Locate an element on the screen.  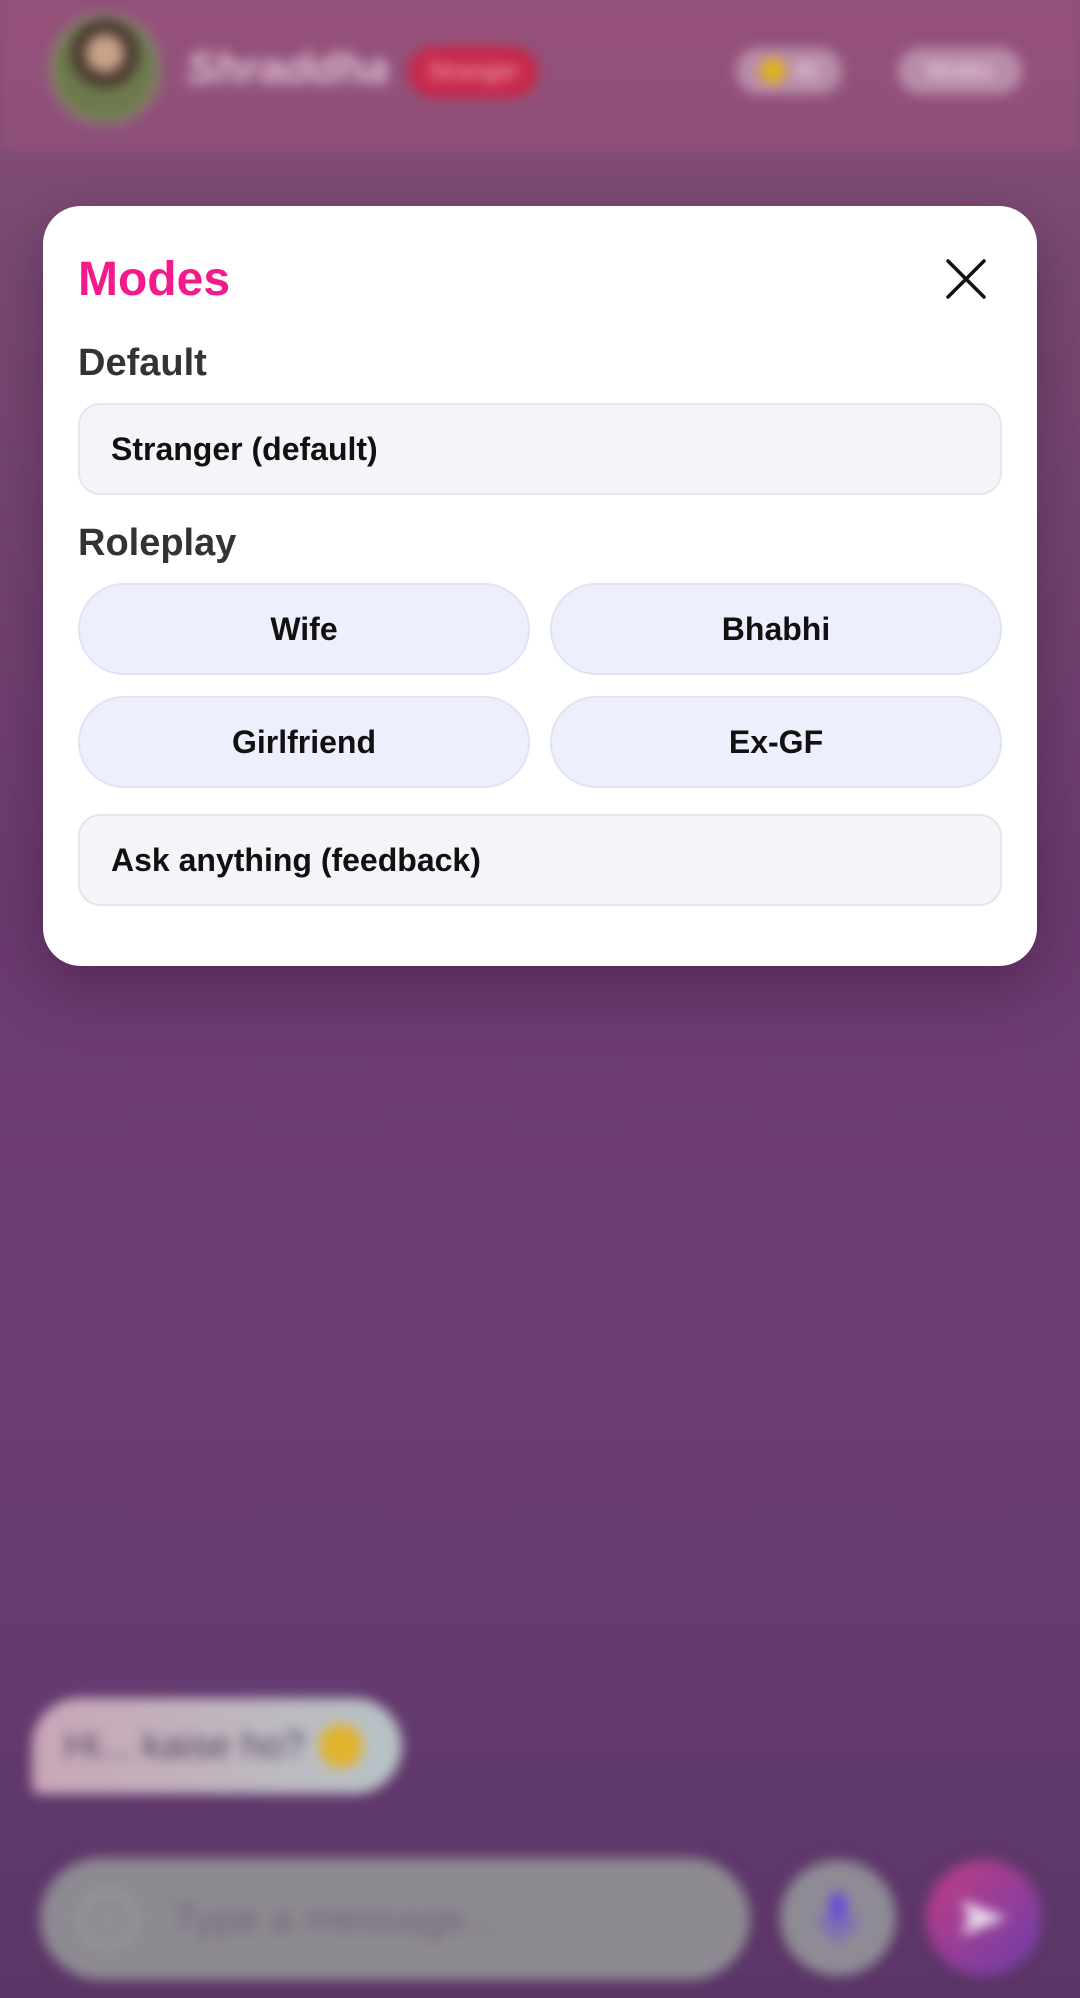
coins-pill: 90 is located at coordinates (789, 71).